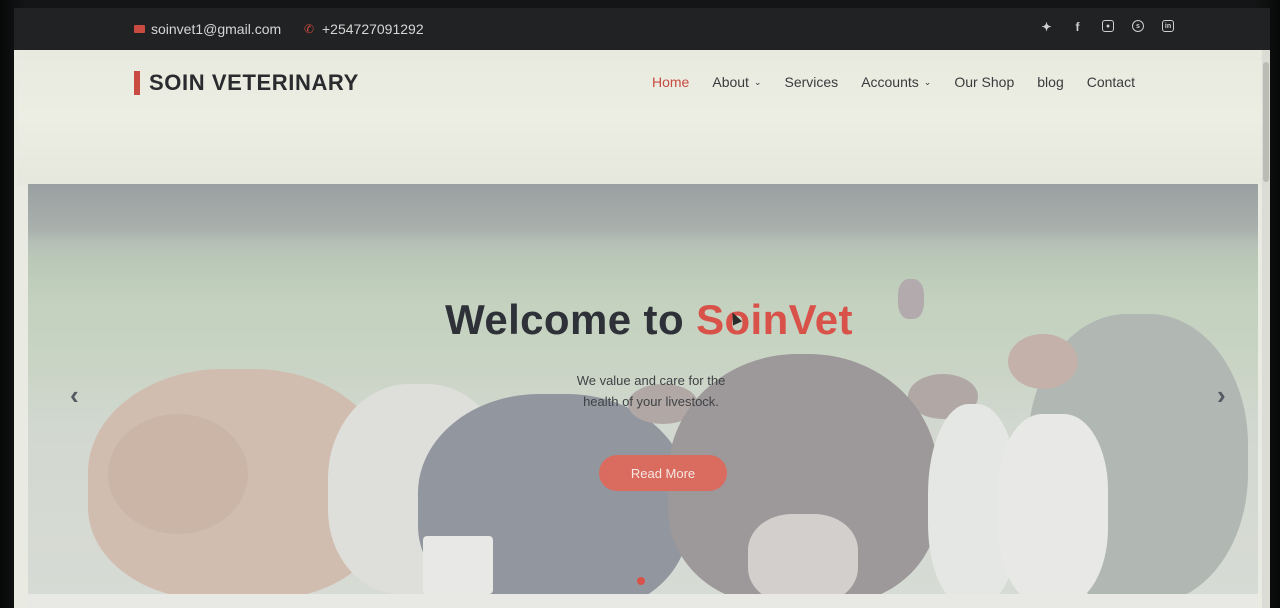  I want to click on nav-item-our-shop: Our Shop, so click(984, 82).